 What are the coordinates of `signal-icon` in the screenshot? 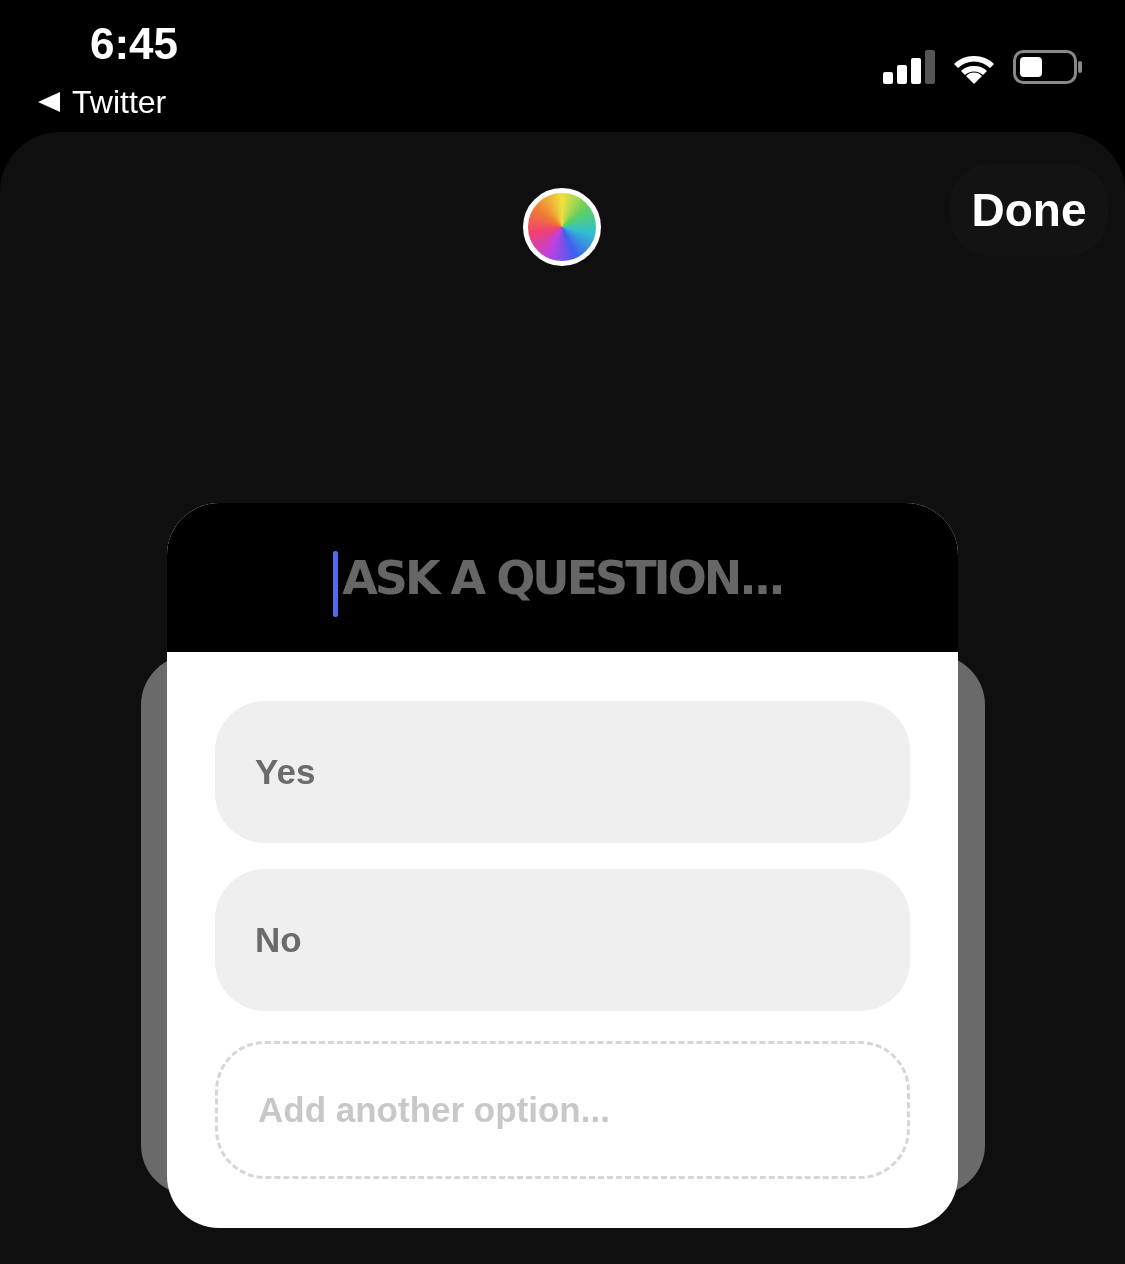 It's located at (909, 67).